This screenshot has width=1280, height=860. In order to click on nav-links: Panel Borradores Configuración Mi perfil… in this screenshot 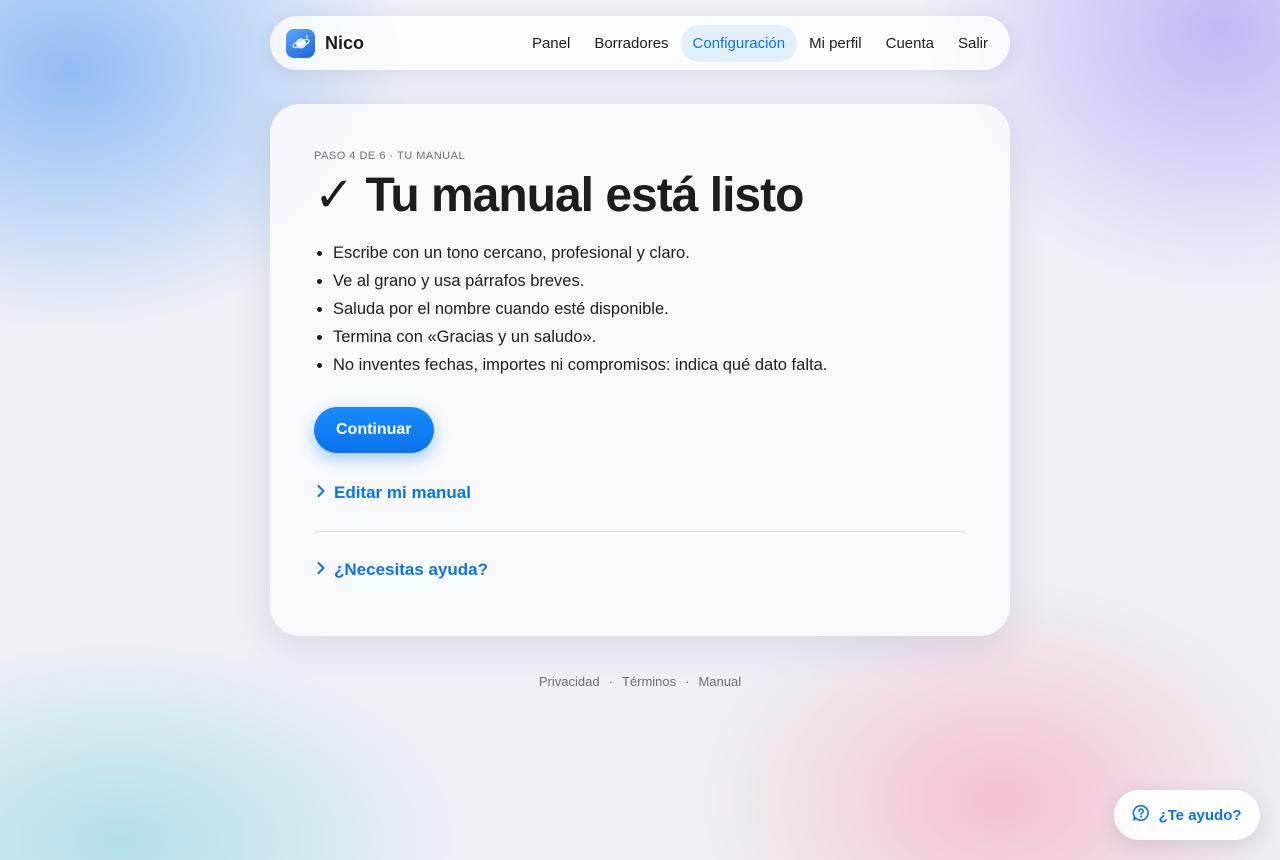, I will do `click(760, 43)`.